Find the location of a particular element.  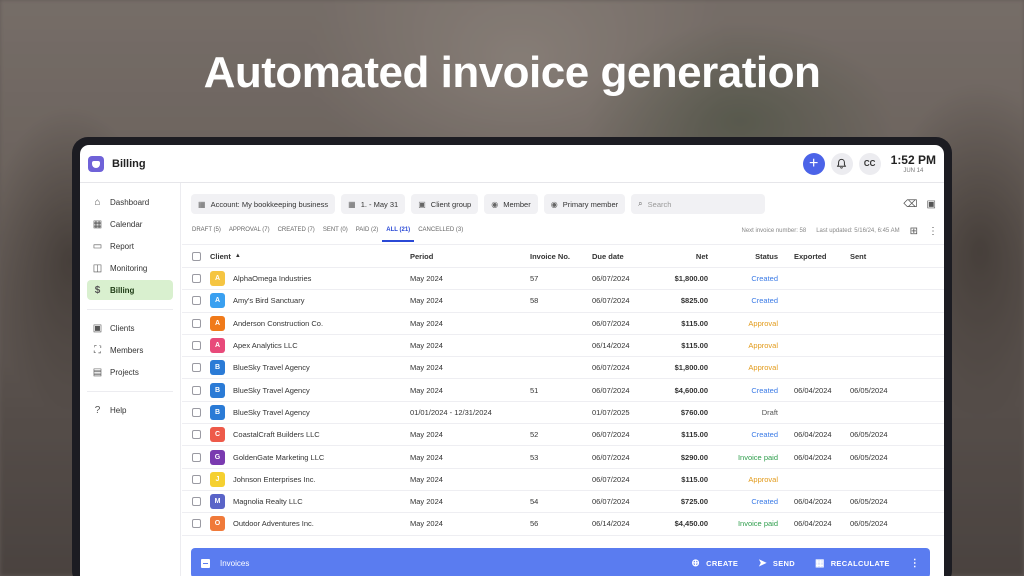

tab-created: CREATED (7) is located at coordinates (296, 231).